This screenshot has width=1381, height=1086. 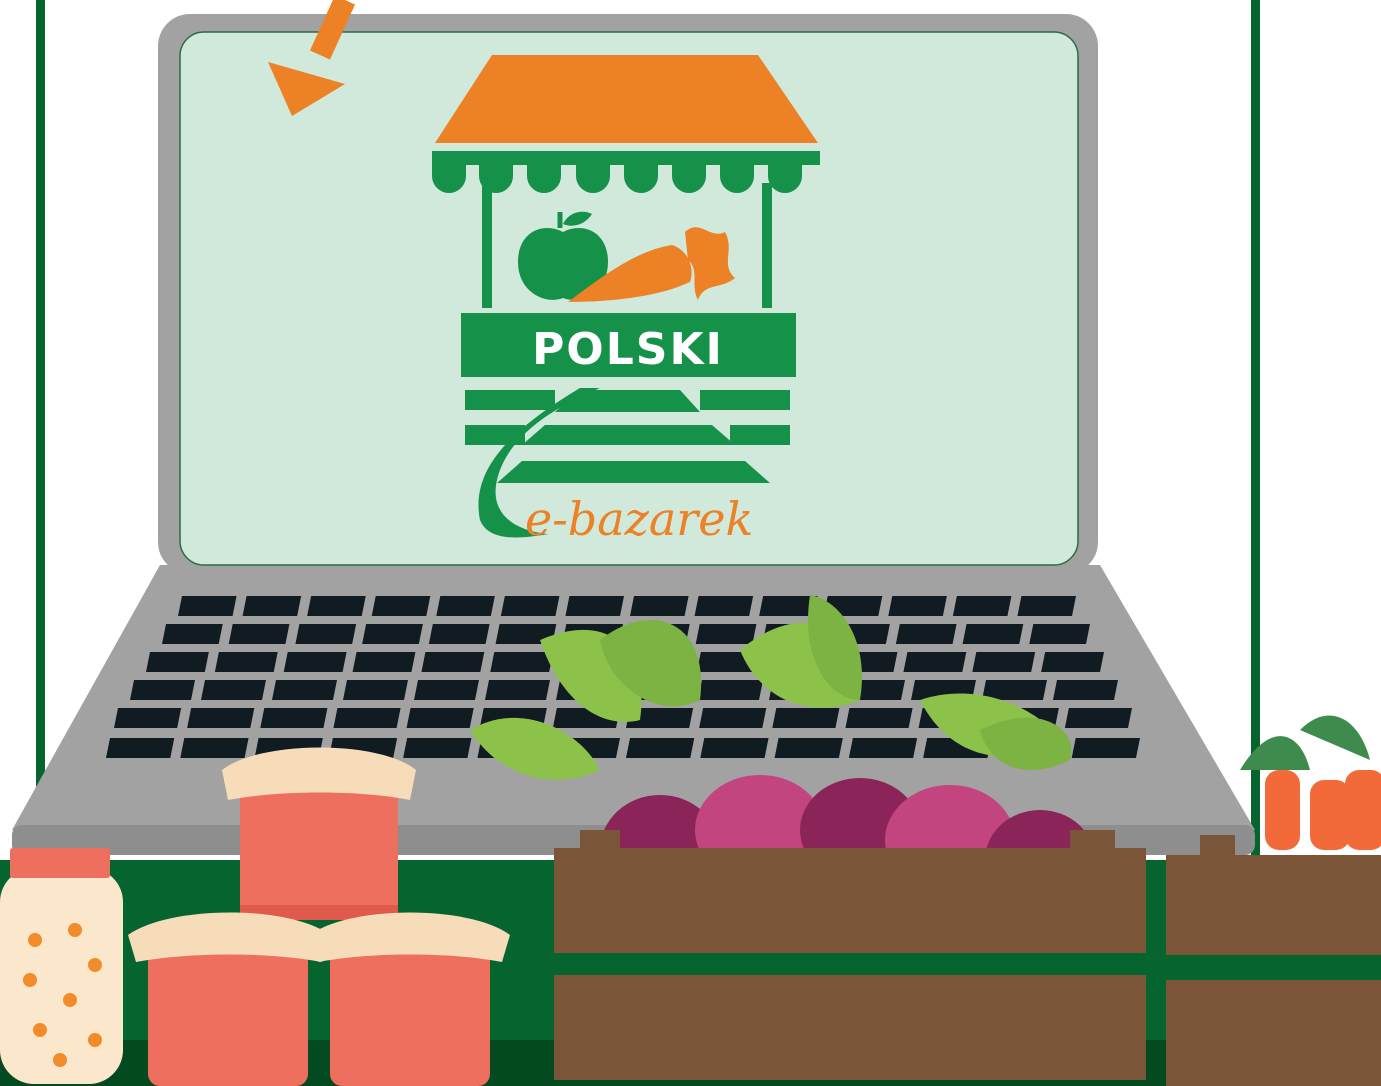 What do you see at coordinates (410, 999) in the screenshot?
I see `jar-bottom-right` at bounding box center [410, 999].